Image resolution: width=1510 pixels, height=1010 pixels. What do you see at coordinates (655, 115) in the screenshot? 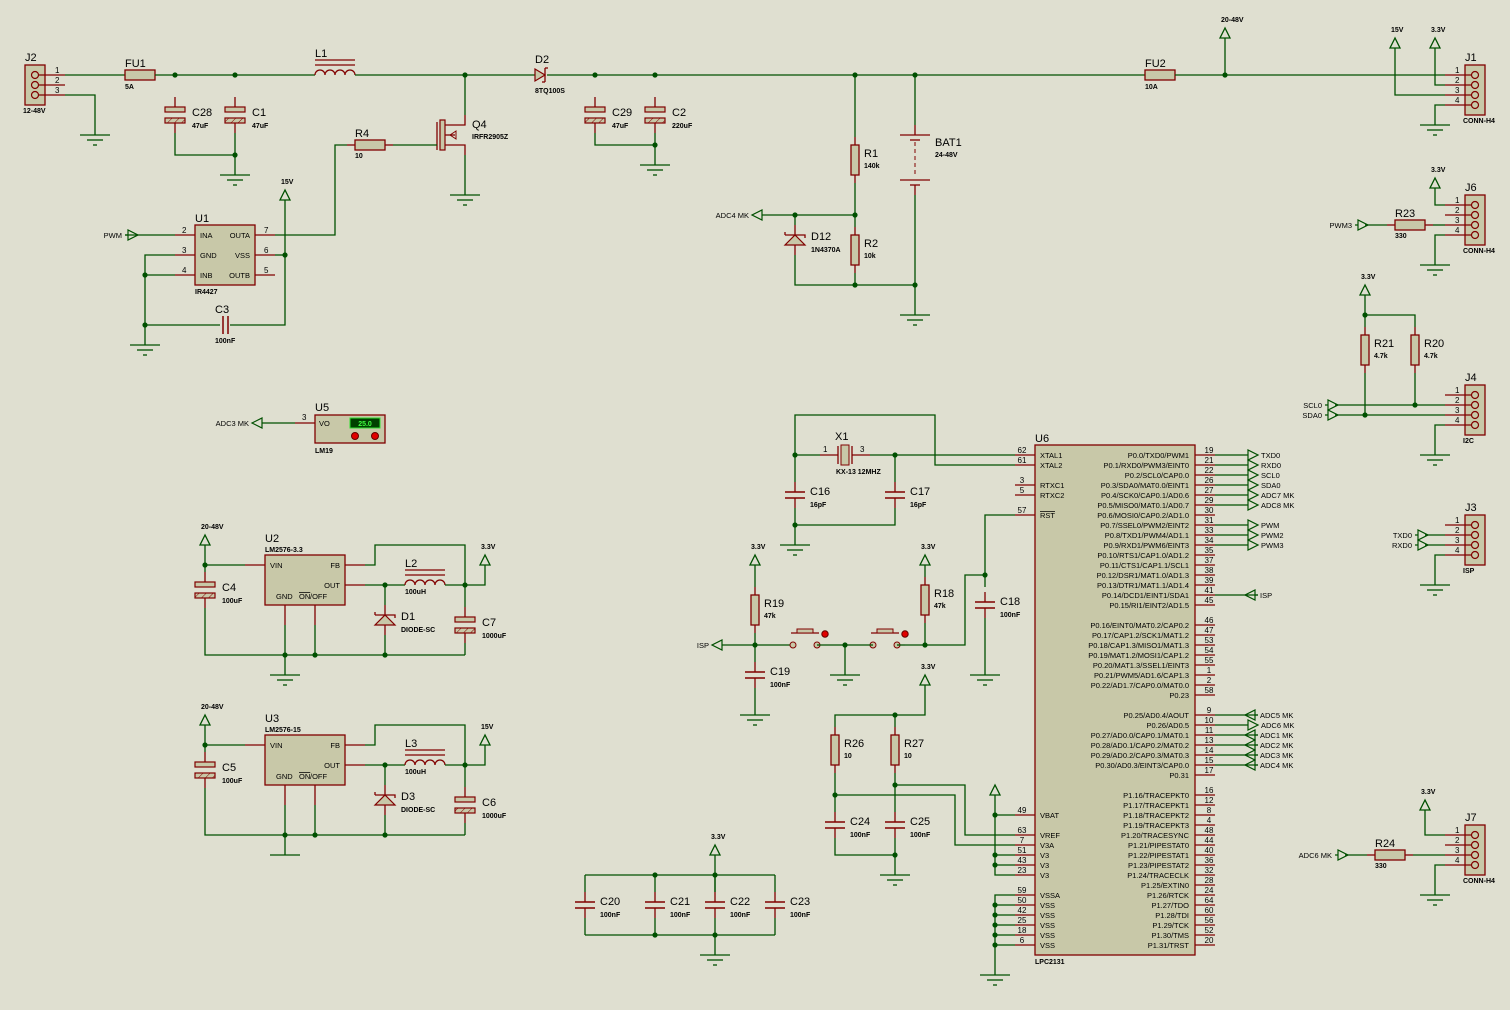
I see `c2-electrolytic-capacitor` at bounding box center [655, 115].